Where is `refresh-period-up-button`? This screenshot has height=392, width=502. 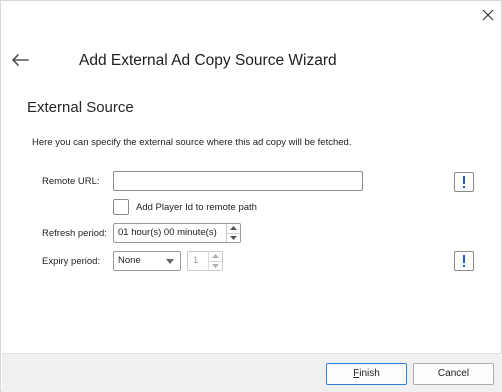
refresh-period-up-button is located at coordinates (233, 228).